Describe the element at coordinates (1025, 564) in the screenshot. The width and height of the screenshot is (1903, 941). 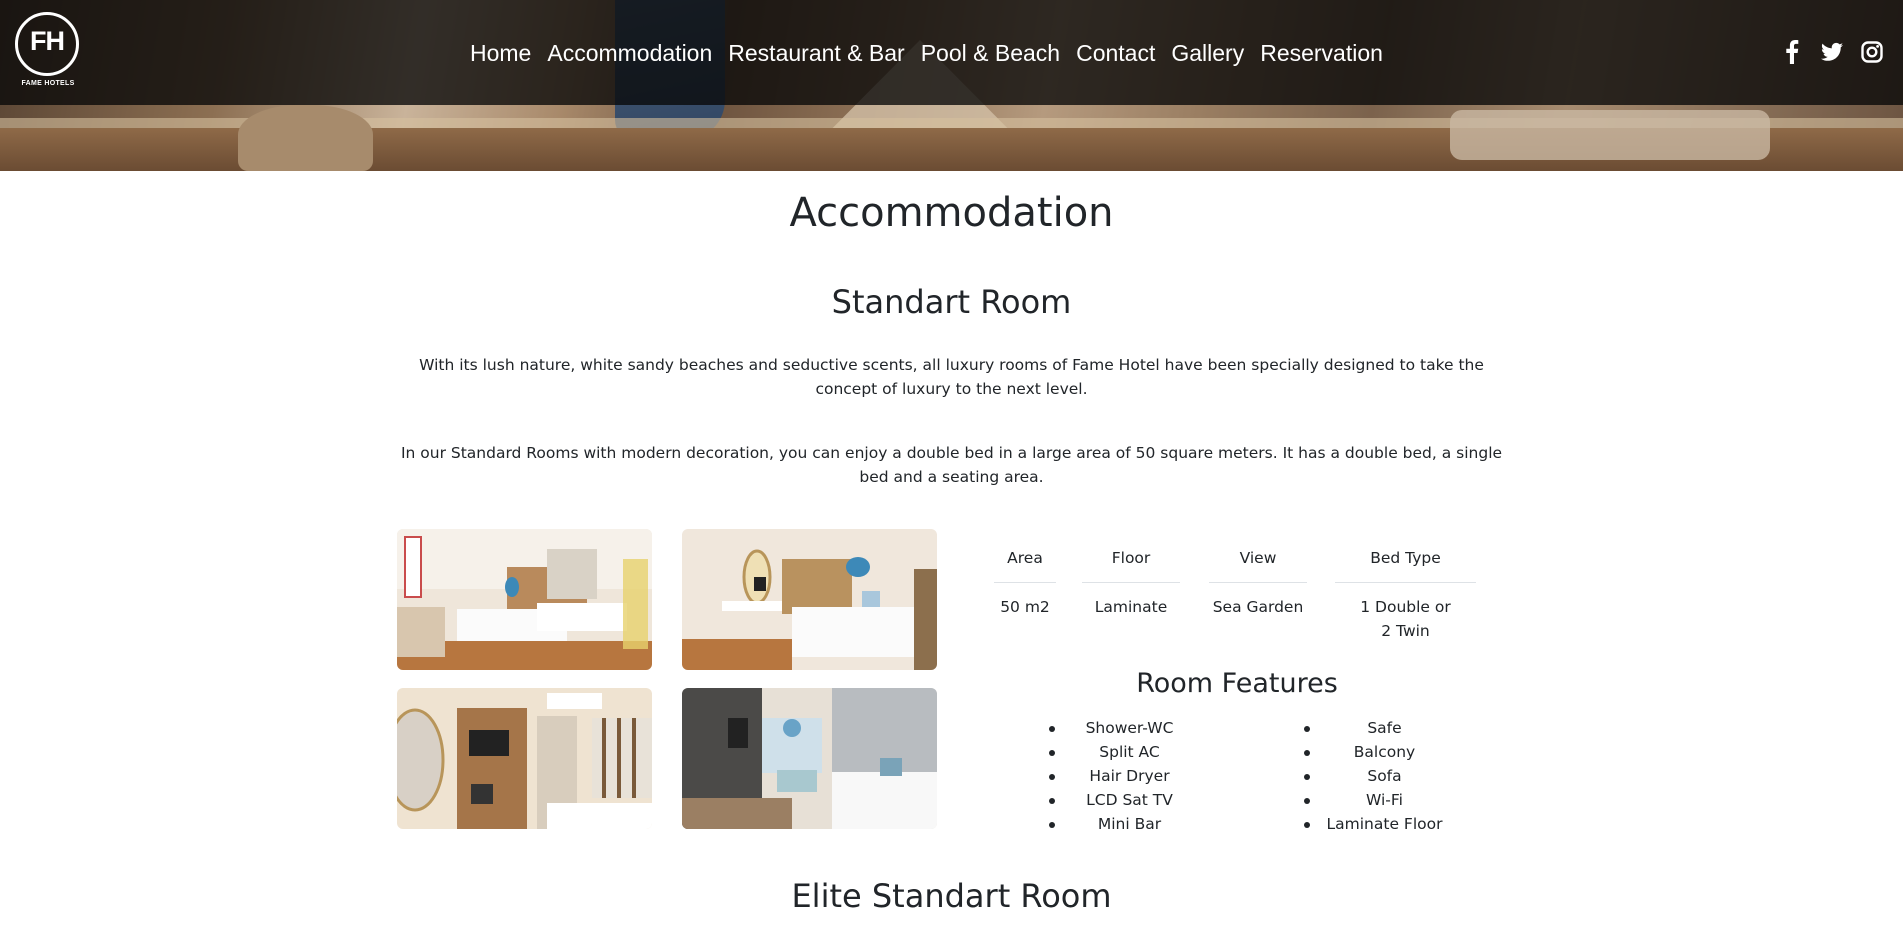
I see `spec-area-label: Area` at that location.